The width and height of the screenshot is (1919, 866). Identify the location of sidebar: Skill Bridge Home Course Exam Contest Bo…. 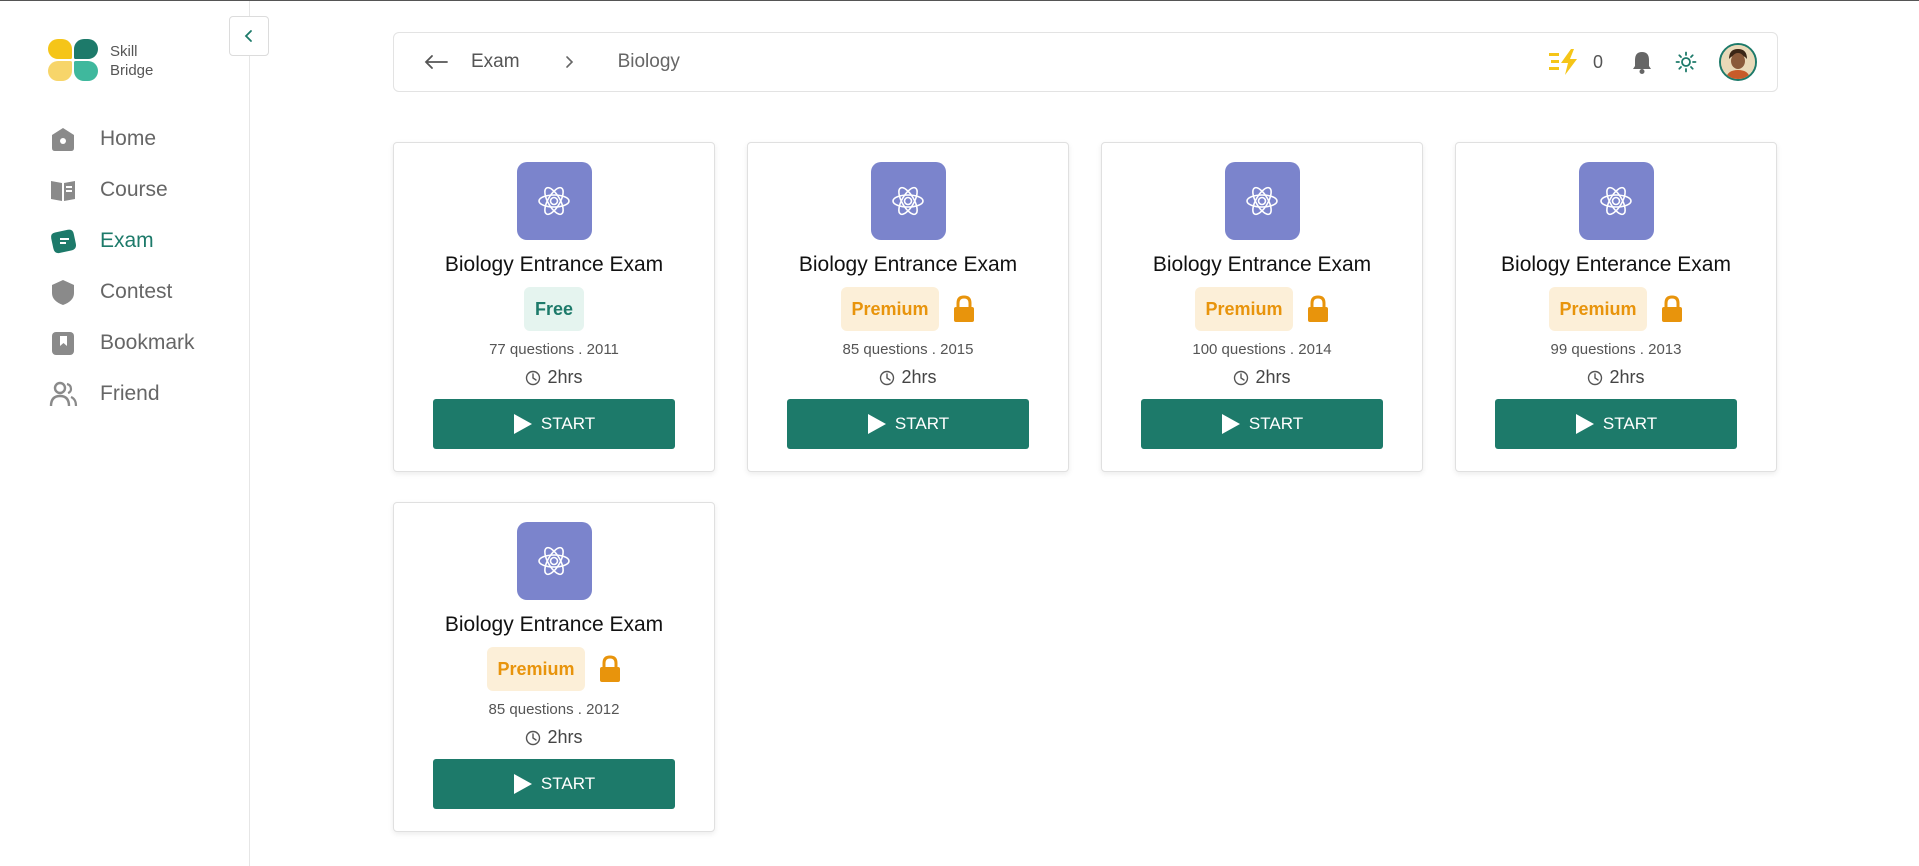
(125, 433).